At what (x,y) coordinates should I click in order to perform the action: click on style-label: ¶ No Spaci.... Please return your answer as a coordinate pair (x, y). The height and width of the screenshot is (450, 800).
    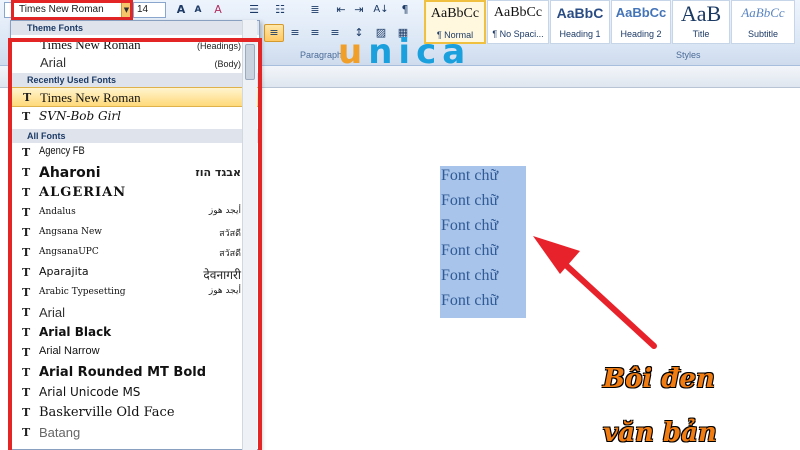
    Looking at the image, I should click on (518, 34).